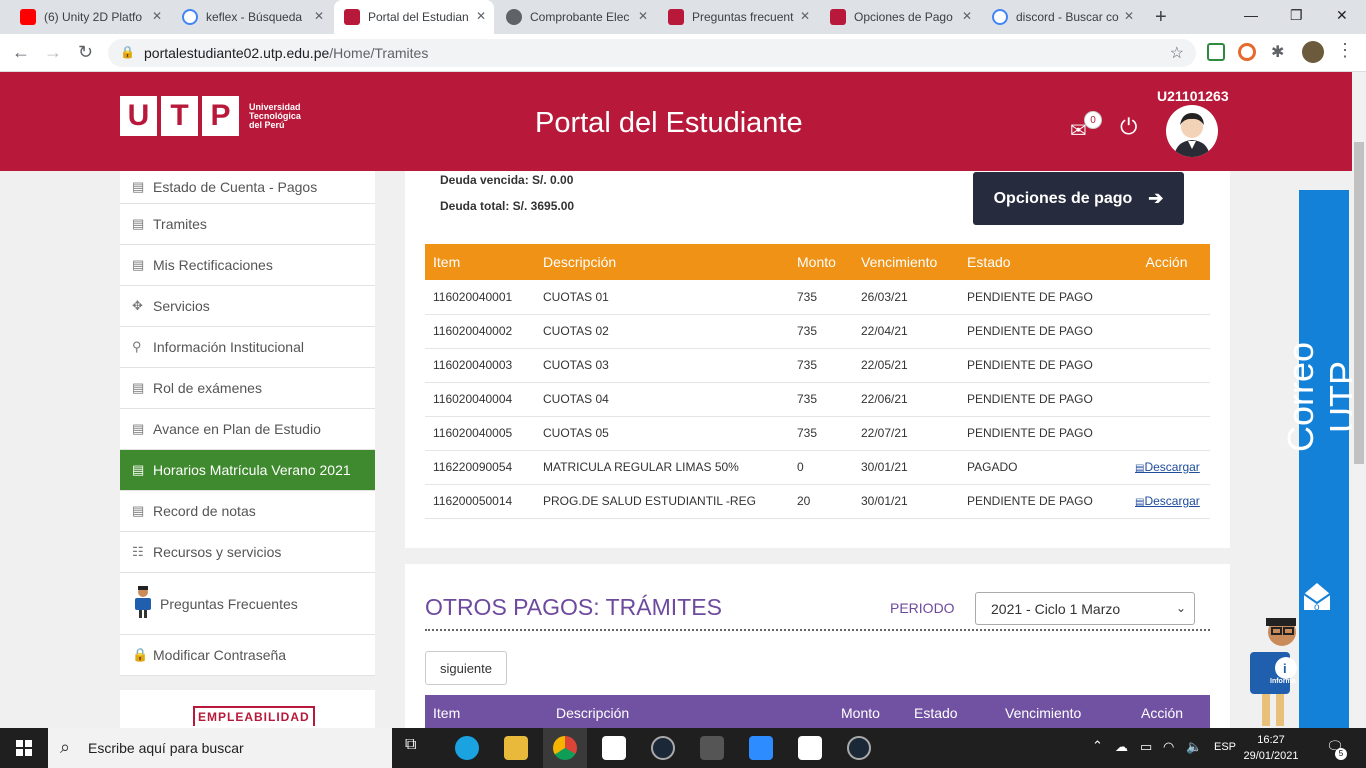  What do you see at coordinates (214, 116) in the screenshot?
I see `utp-logo: U T P Universidad Tecnológica del Perú` at bounding box center [214, 116].